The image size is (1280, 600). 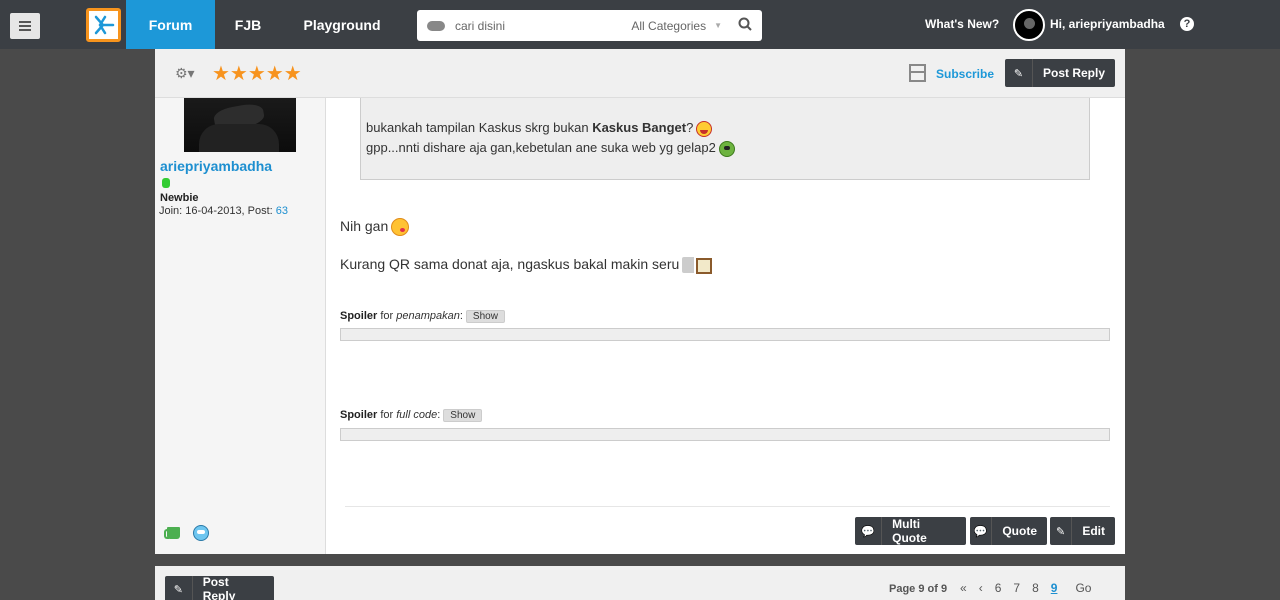 I want to click on spoiler-label-1: Spoiler for penampakan: Show, so click(x=422, y=316).